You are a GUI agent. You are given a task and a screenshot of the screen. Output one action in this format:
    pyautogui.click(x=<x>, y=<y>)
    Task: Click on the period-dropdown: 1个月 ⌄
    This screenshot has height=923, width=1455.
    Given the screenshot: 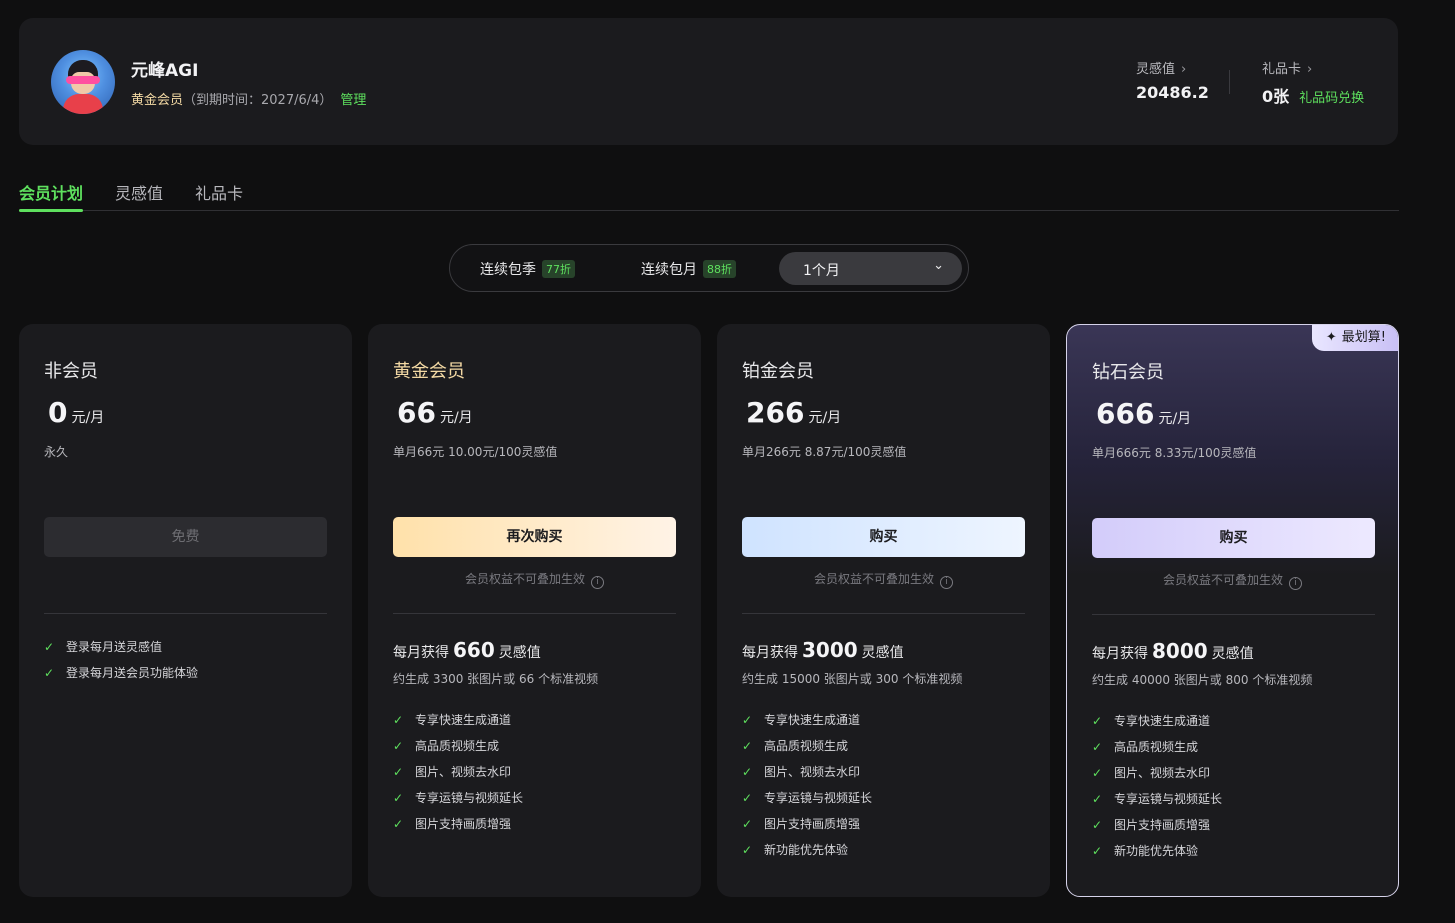 What is the action you would take?
    pyautogui.click(x=870, y=268)
    